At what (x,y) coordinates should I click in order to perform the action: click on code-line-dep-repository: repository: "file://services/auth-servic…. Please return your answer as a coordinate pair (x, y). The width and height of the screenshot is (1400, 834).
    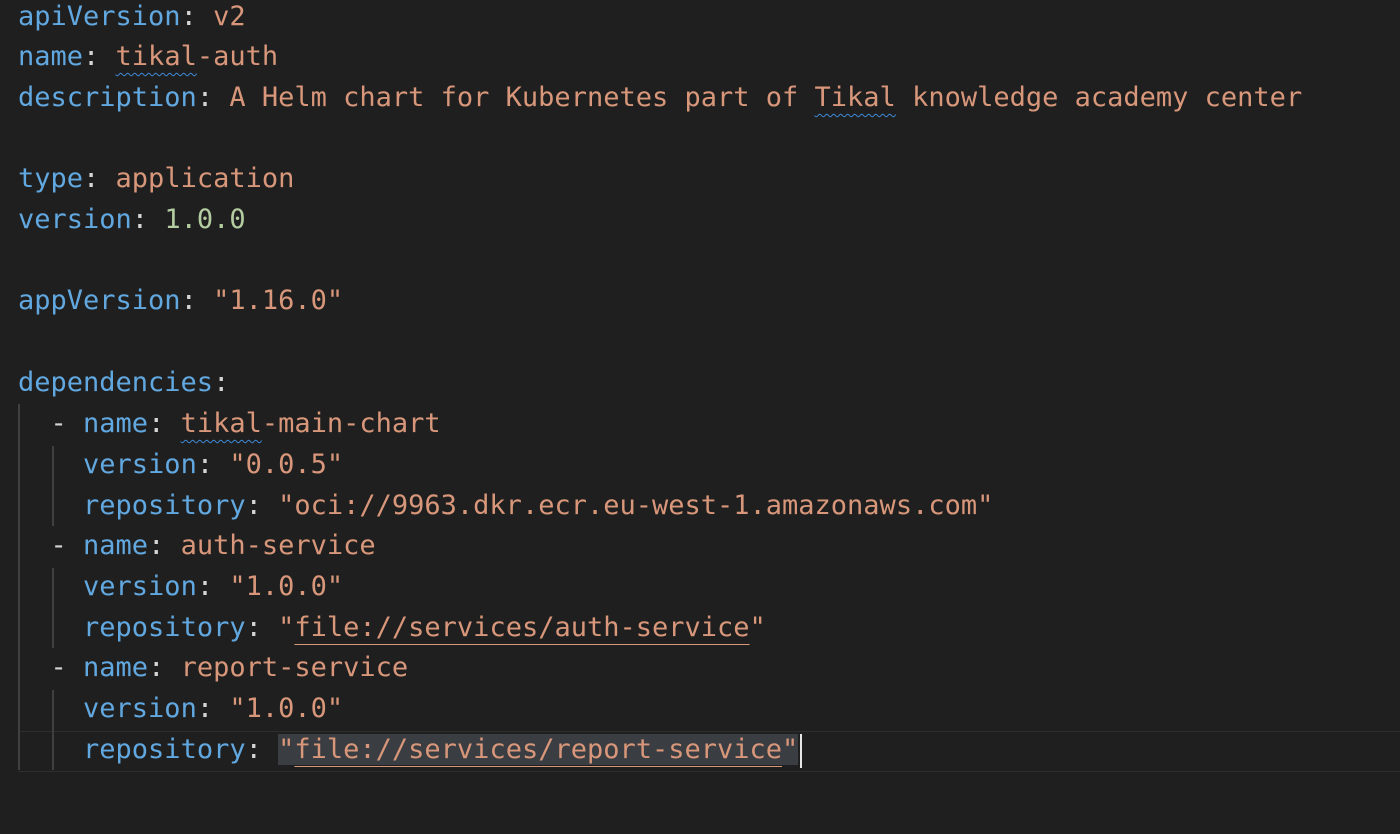
    Looking at the image, I should click on (392, 628).